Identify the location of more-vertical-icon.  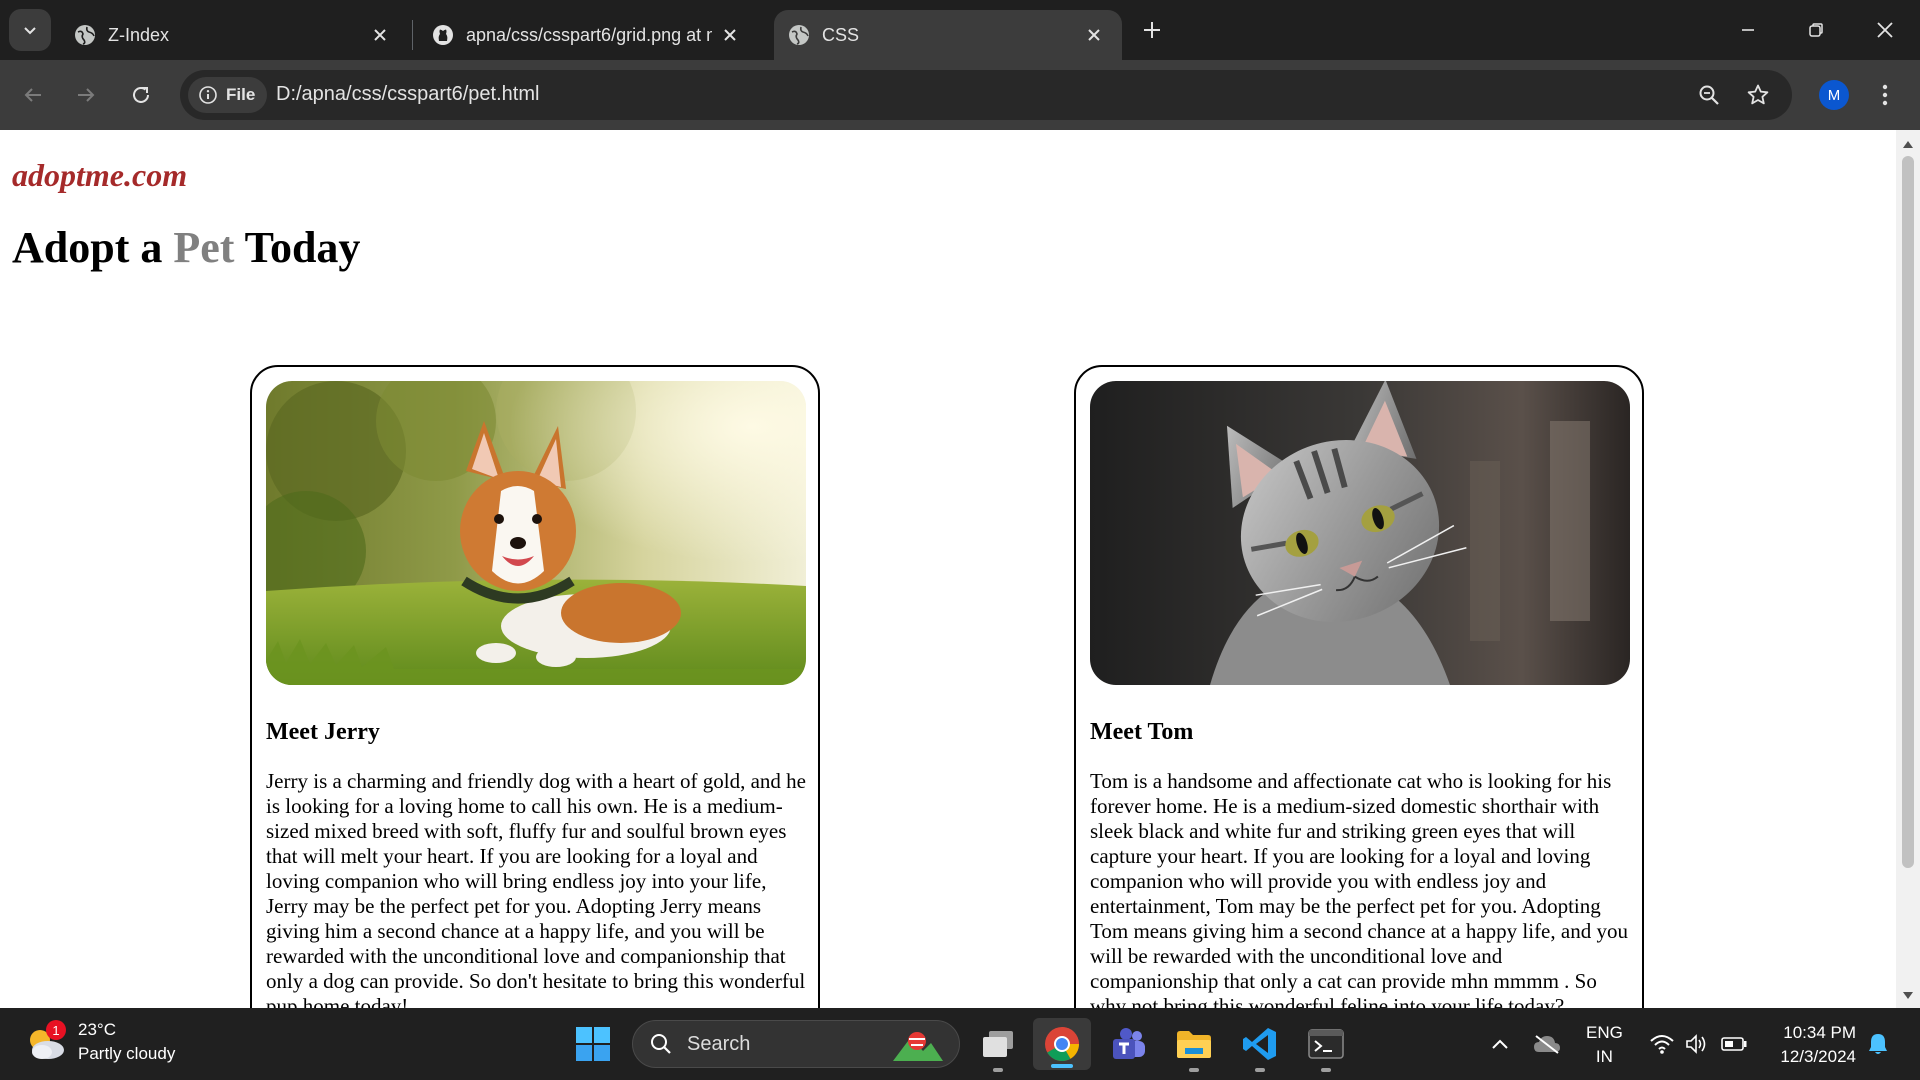
(1885, 95).